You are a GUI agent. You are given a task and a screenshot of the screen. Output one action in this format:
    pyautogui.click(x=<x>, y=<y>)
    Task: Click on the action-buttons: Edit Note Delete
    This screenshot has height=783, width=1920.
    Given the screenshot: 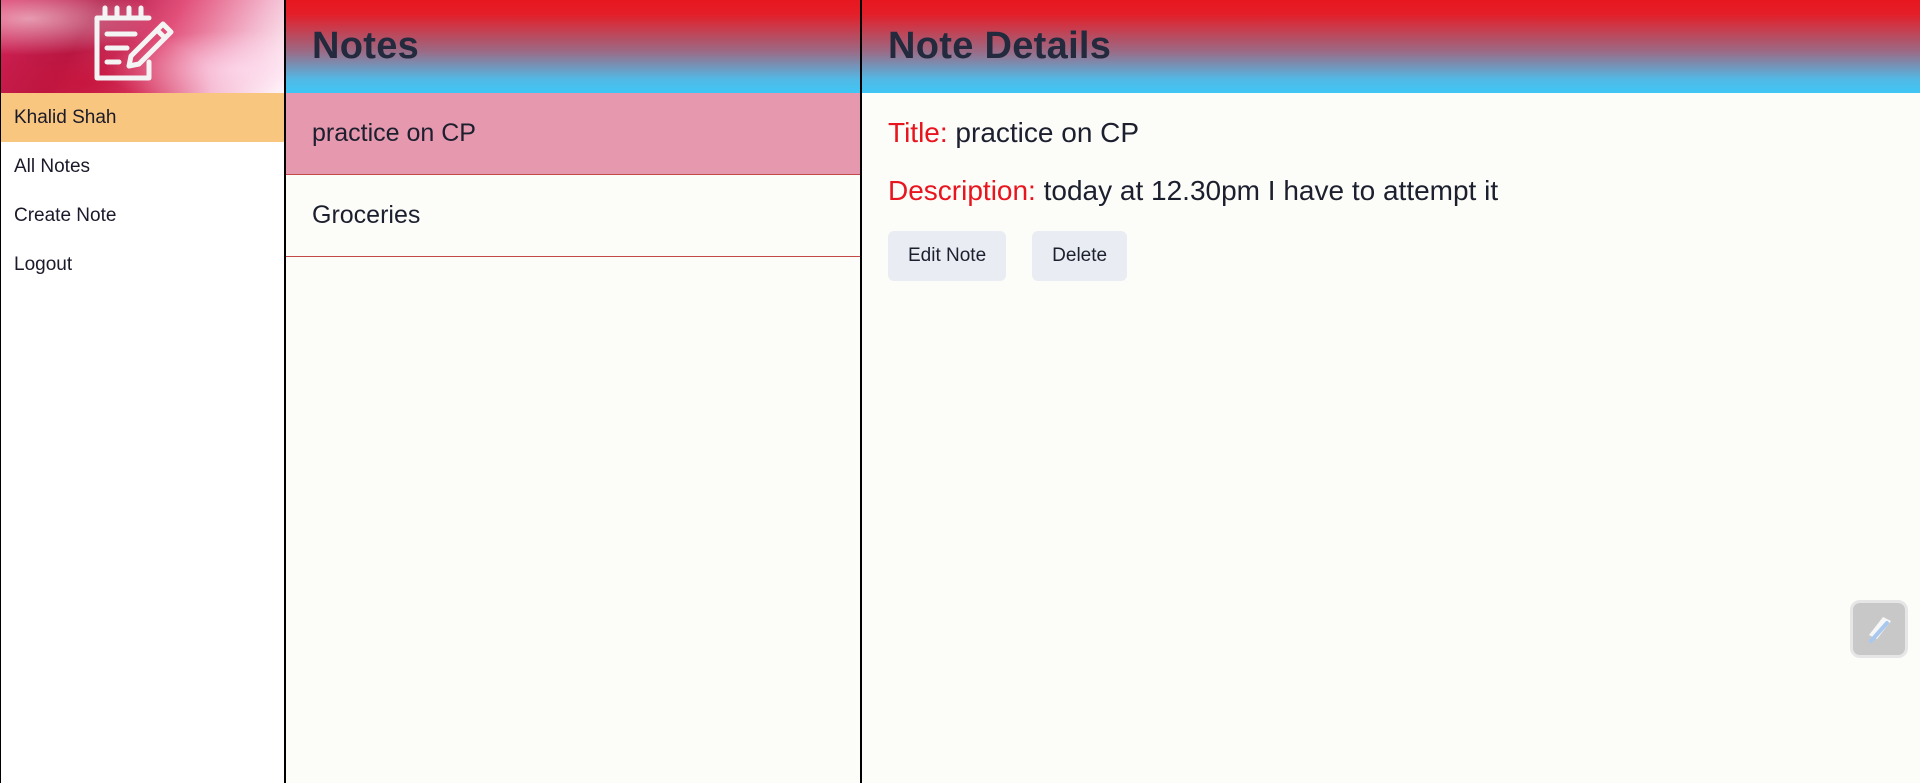 What is the action you would take?
    pyautogui.click(x=1391, y=256)
    